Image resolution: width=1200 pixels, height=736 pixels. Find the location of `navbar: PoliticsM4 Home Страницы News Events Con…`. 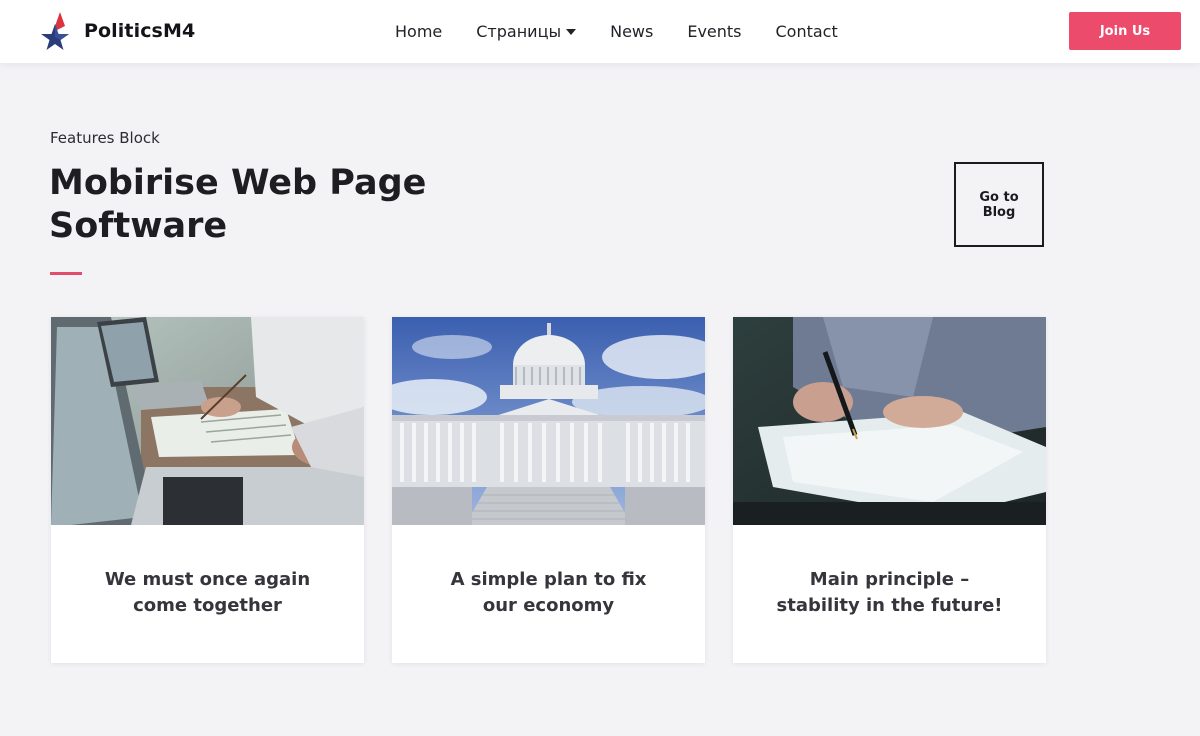

navbar: PoliticsM4 Home Страницы News Events Con… is located at coordinates (600, 31).